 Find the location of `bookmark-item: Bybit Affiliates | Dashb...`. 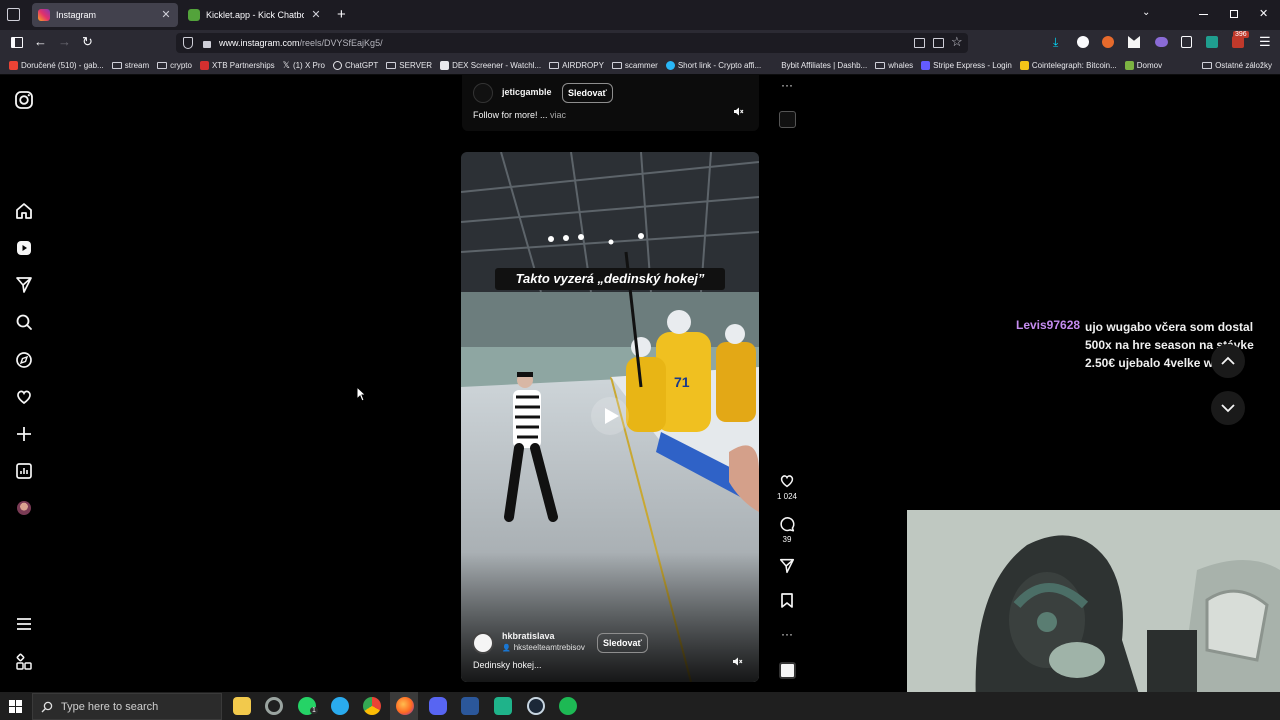

bookmark-item: Bybit Affiliates | Dashb... is located at coordinates (818, 65).